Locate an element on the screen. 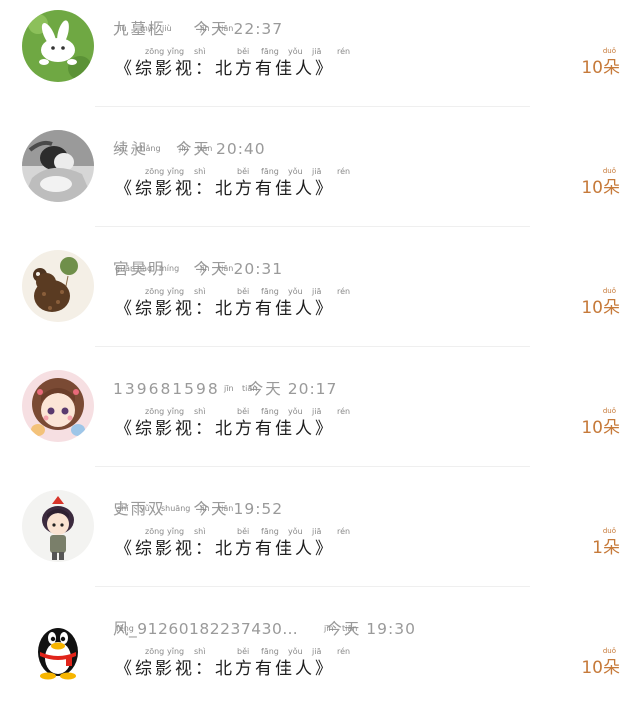 The width and height of the screenshot is (640, 720). qq-penguin-avatar-icon is located at coordinates (58, 646).